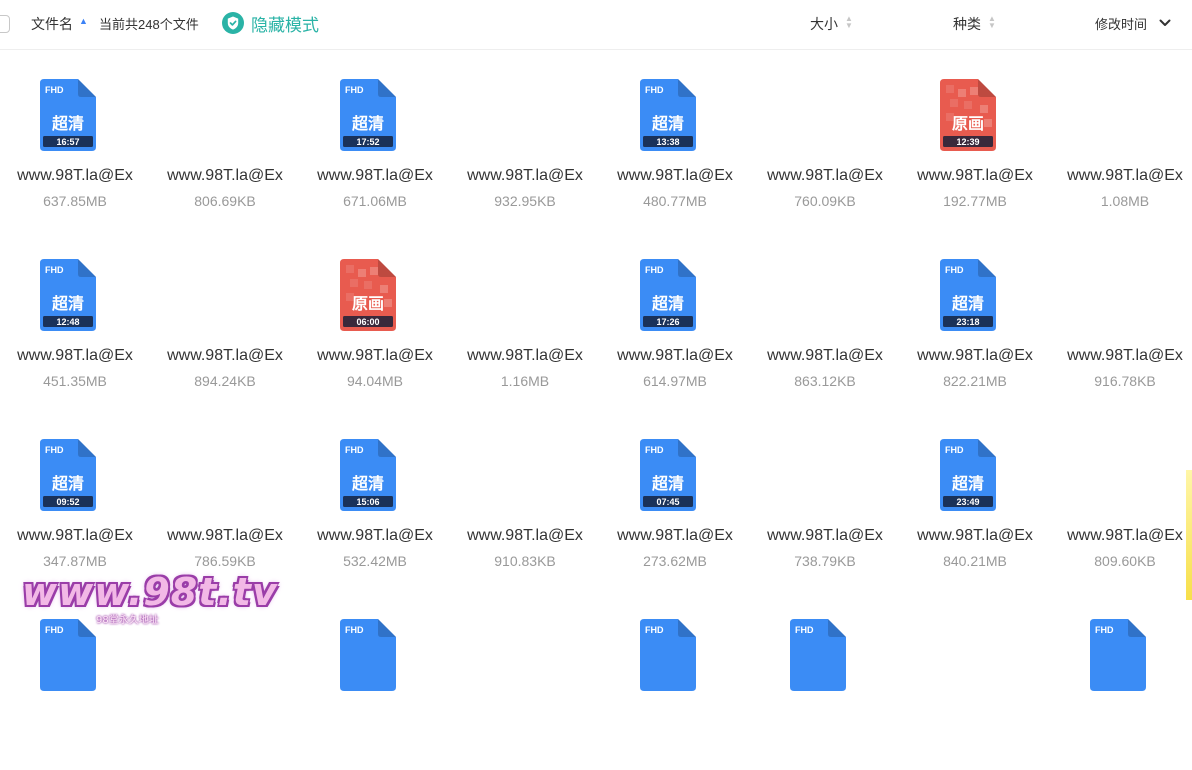 The image size is (1192, 770). Describe the element at coordinates (967, 322) in the screenshot. I see `duration-label: 23:18` at that location.